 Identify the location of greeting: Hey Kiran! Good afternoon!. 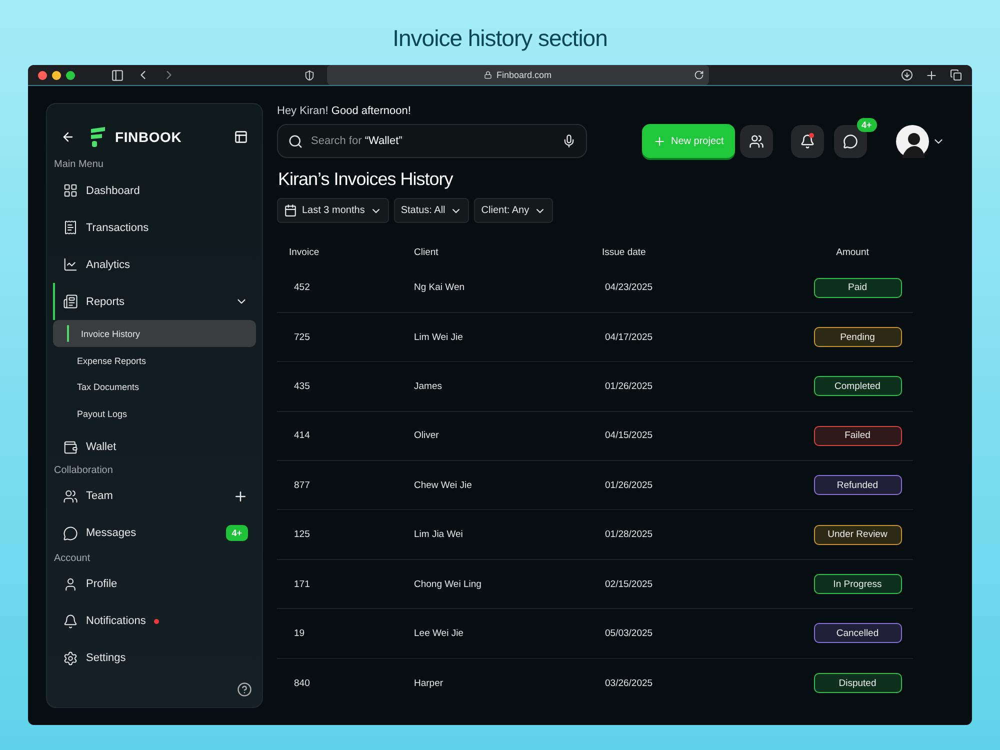
(344, 111).